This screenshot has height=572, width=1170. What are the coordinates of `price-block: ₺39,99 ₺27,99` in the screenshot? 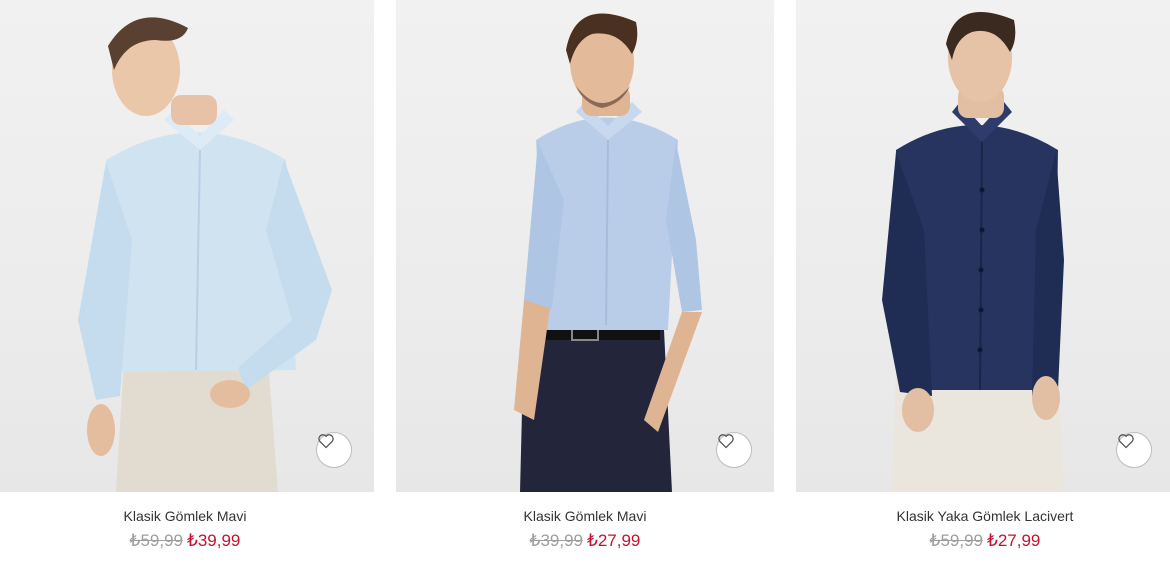 It's located at (585, 541).